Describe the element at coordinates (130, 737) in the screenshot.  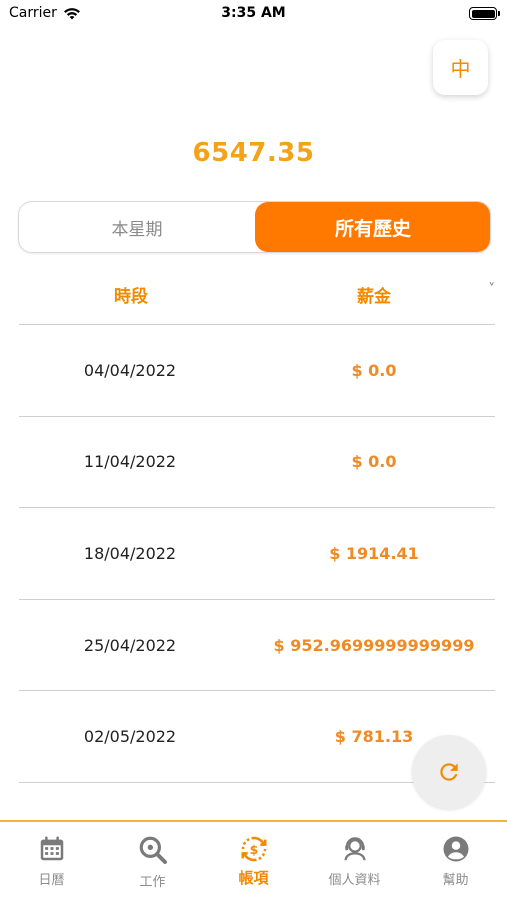
I see `row-date: 02/05/2022` at that location.